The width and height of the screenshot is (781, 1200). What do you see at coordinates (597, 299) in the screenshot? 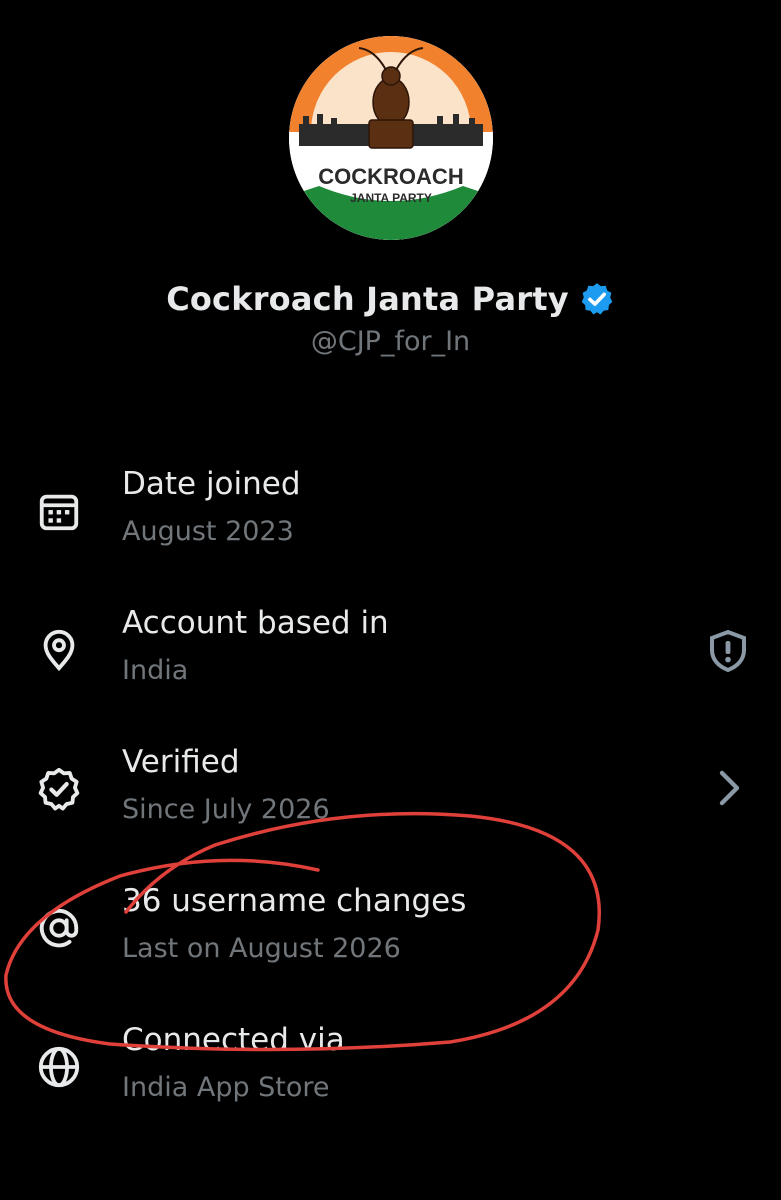
I see `verified-badge-icon` at bounding box center [597, 299].